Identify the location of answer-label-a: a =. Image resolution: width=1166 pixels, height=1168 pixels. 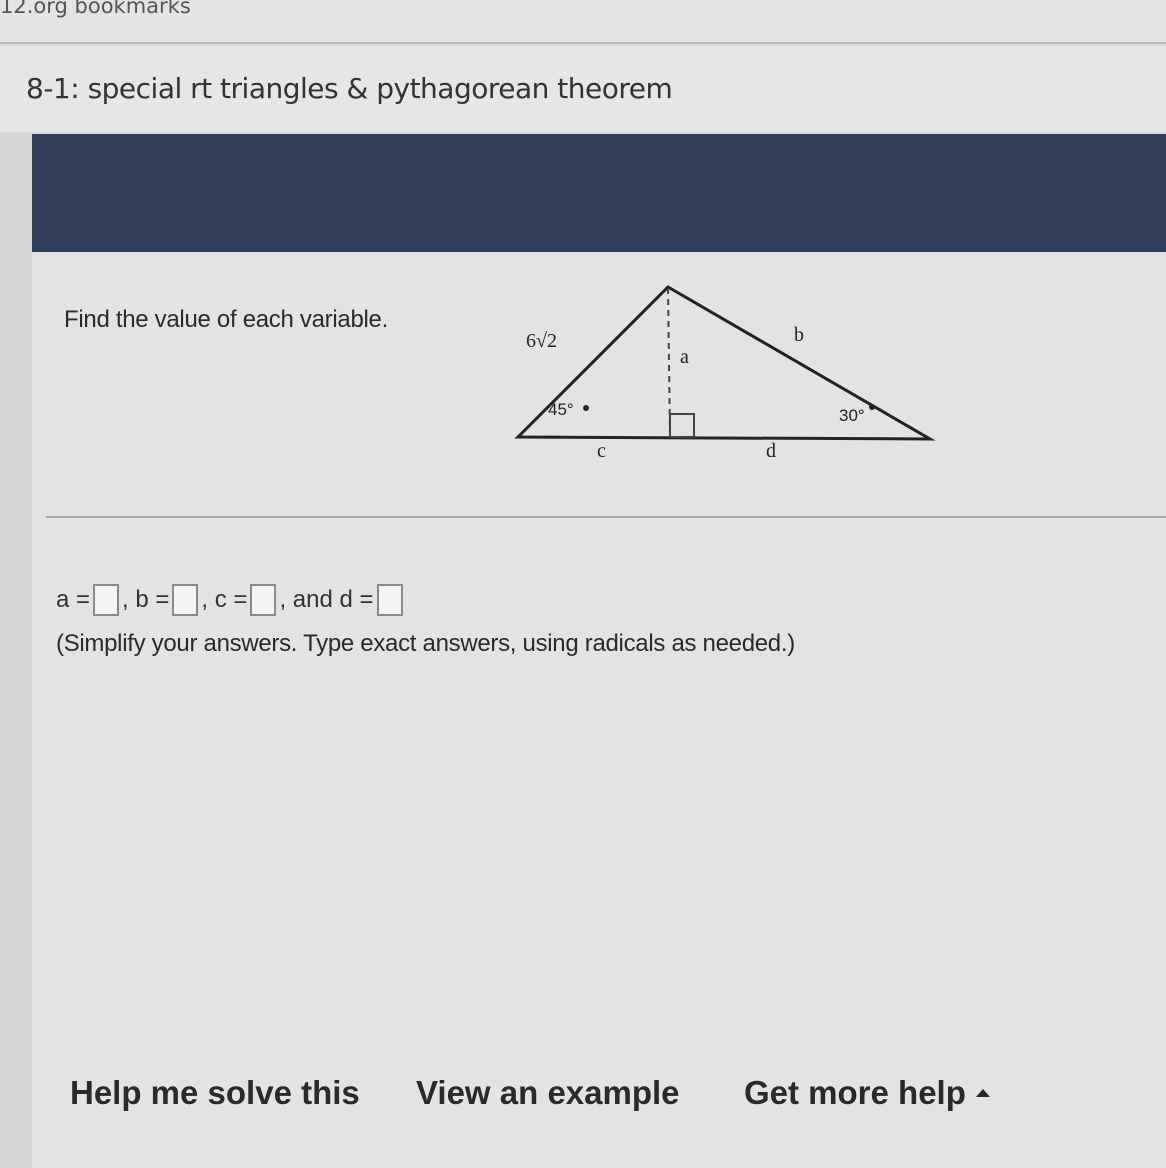
(73, 599).